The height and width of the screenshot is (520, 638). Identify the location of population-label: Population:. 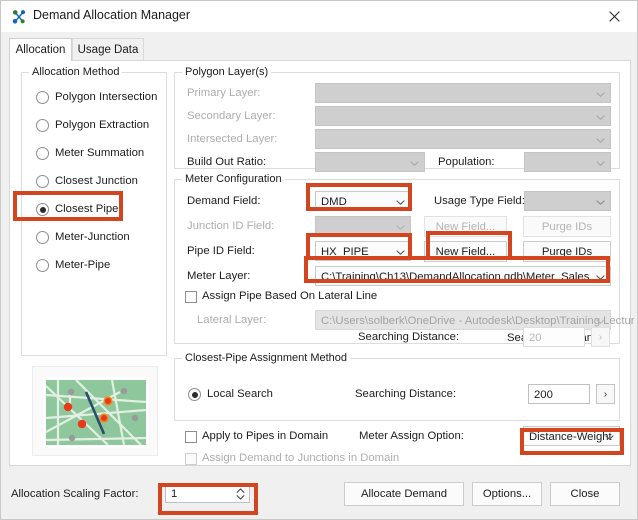
(466, 162).